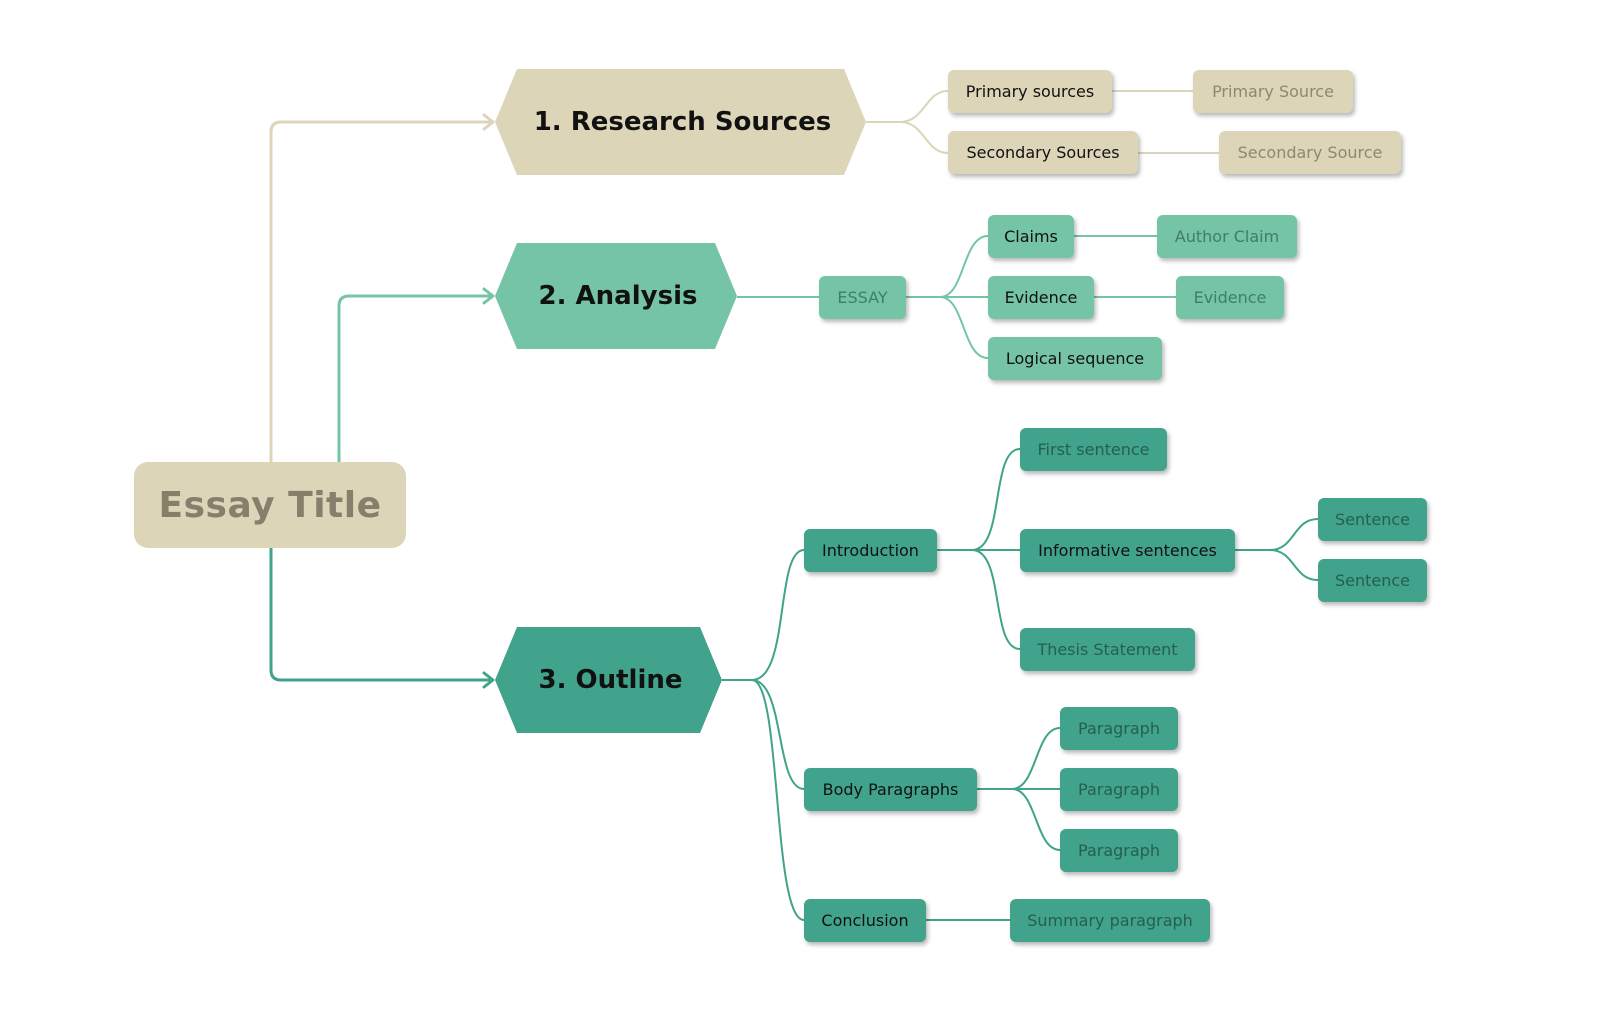 The width and height of the screenshot is (1603, 1021). I want to click on node-summary-paragraph: Summary paragraph, so click(1110, 920).